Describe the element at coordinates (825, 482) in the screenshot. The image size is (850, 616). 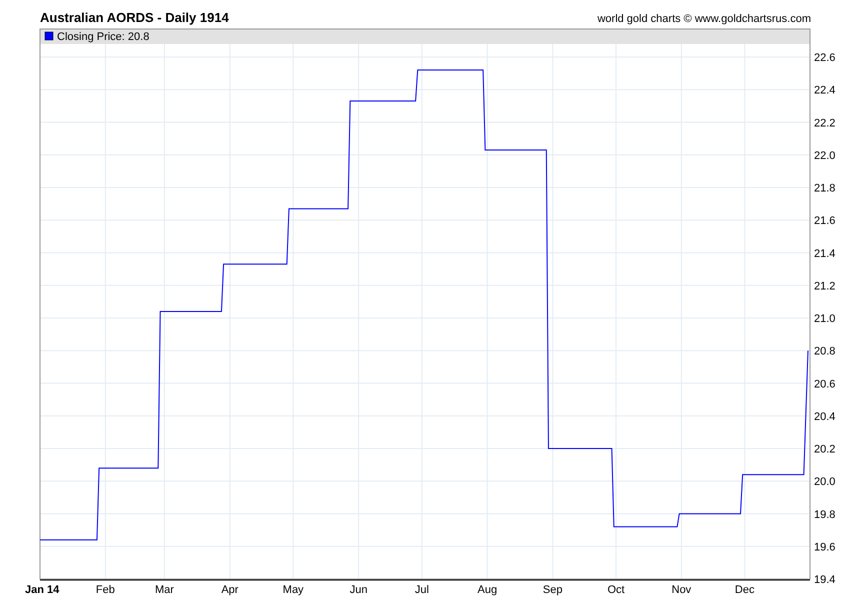
I see `y-tick-label: 20.0` at that location.